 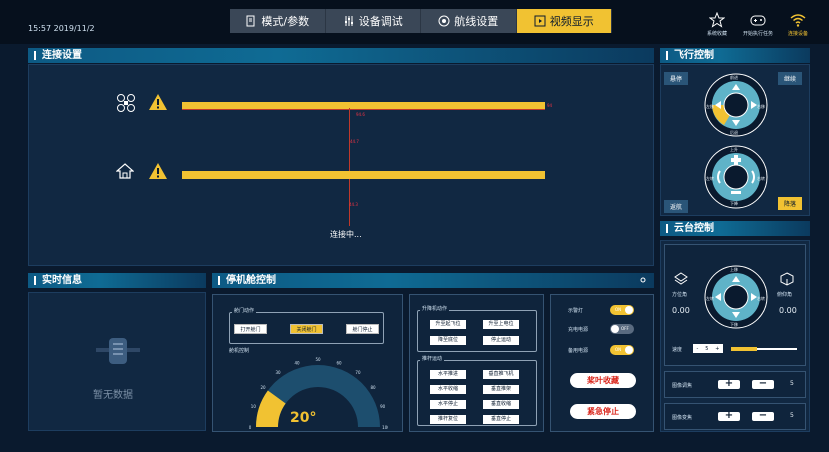 I want to click on zoom-label: 图像变焦, so click(x=682, y=418).